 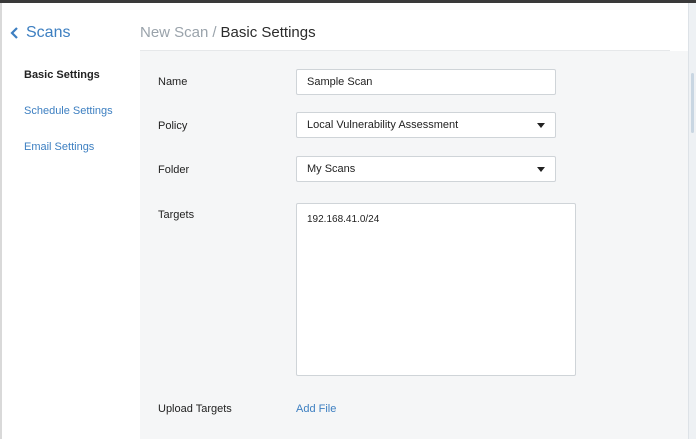 What do you see at coordinates (383, 125) in the screenshot?
I see `policy-select-value: Local Vulnerability Assessment` at bounding box center [383, 125].